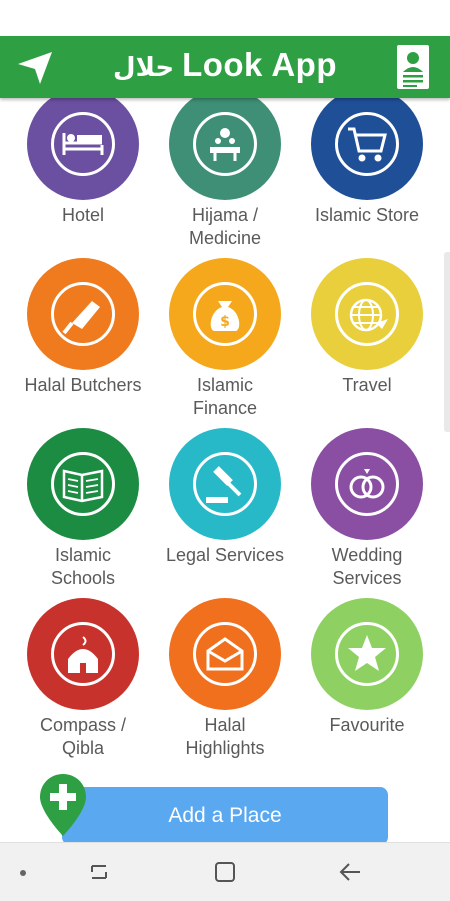 The image size is (450, 901). I want to click on category-tile: Favourite, so click(367, 667).